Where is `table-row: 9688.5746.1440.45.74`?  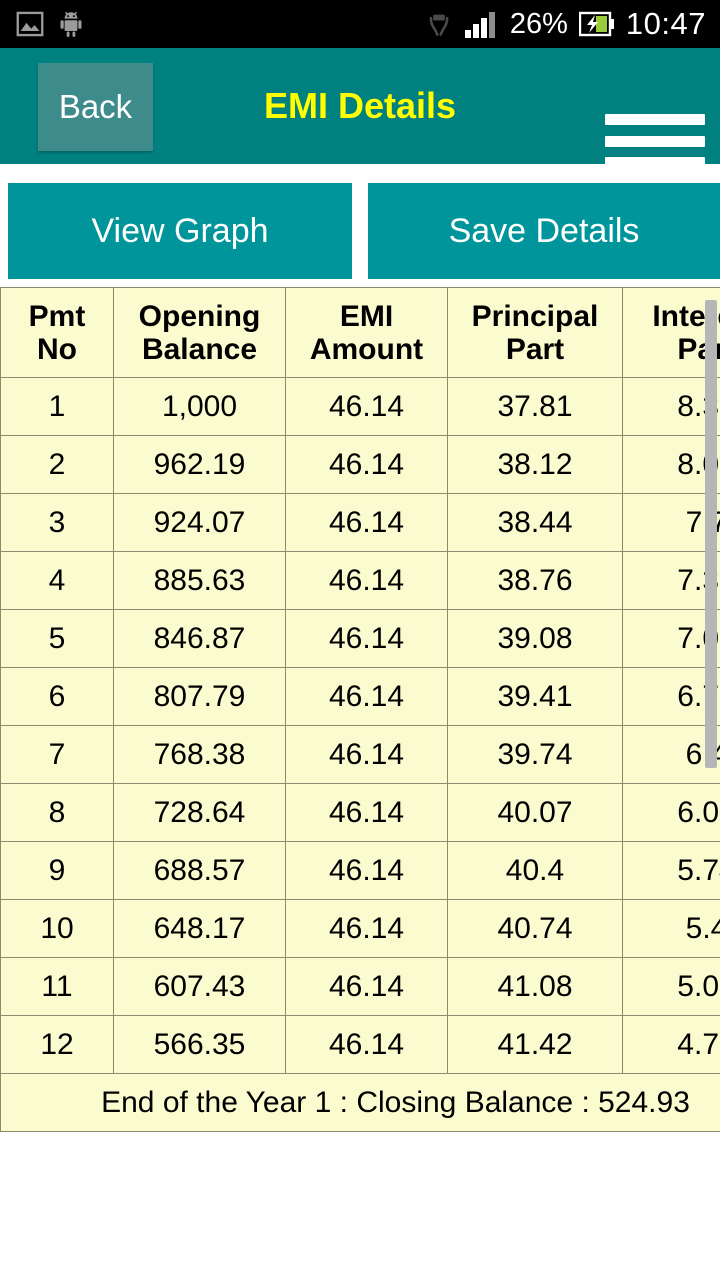
table-row: 9688.5746.1440.45.74 is located at coordinates (360, 870).